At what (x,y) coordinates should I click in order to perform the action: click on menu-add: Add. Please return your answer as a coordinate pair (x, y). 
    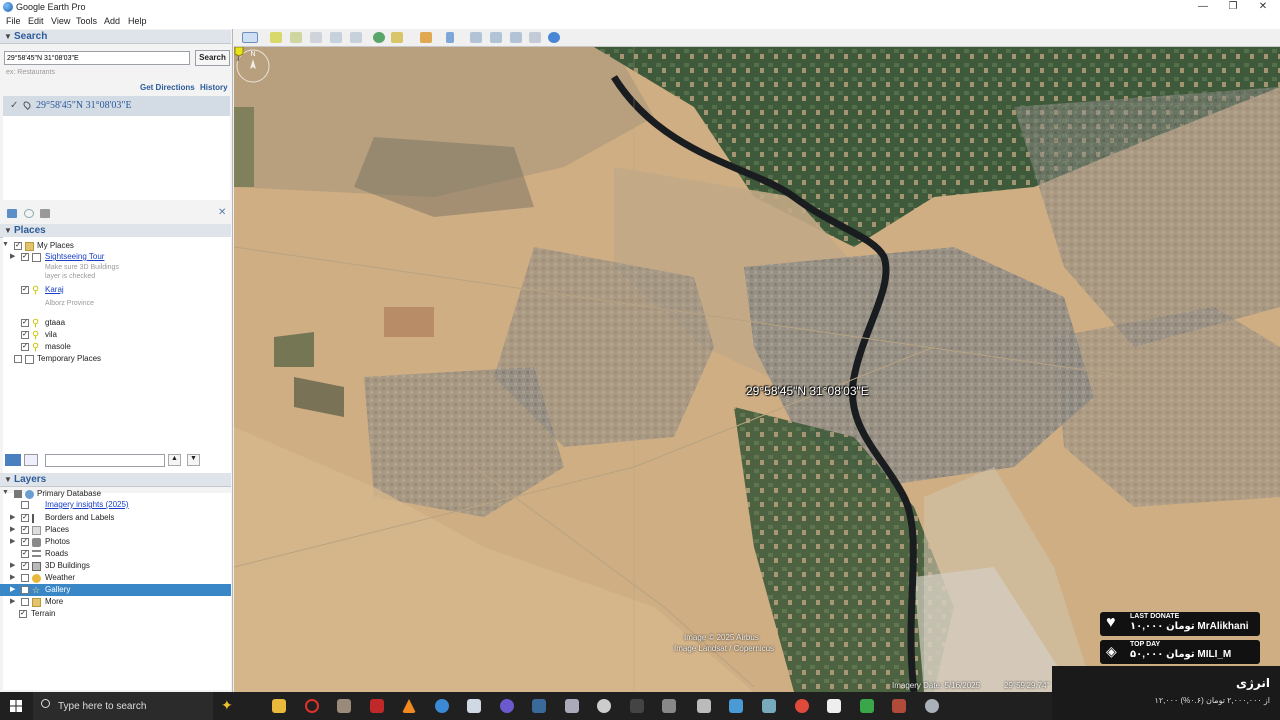
    Looking at the image, I should click on (112, 21).